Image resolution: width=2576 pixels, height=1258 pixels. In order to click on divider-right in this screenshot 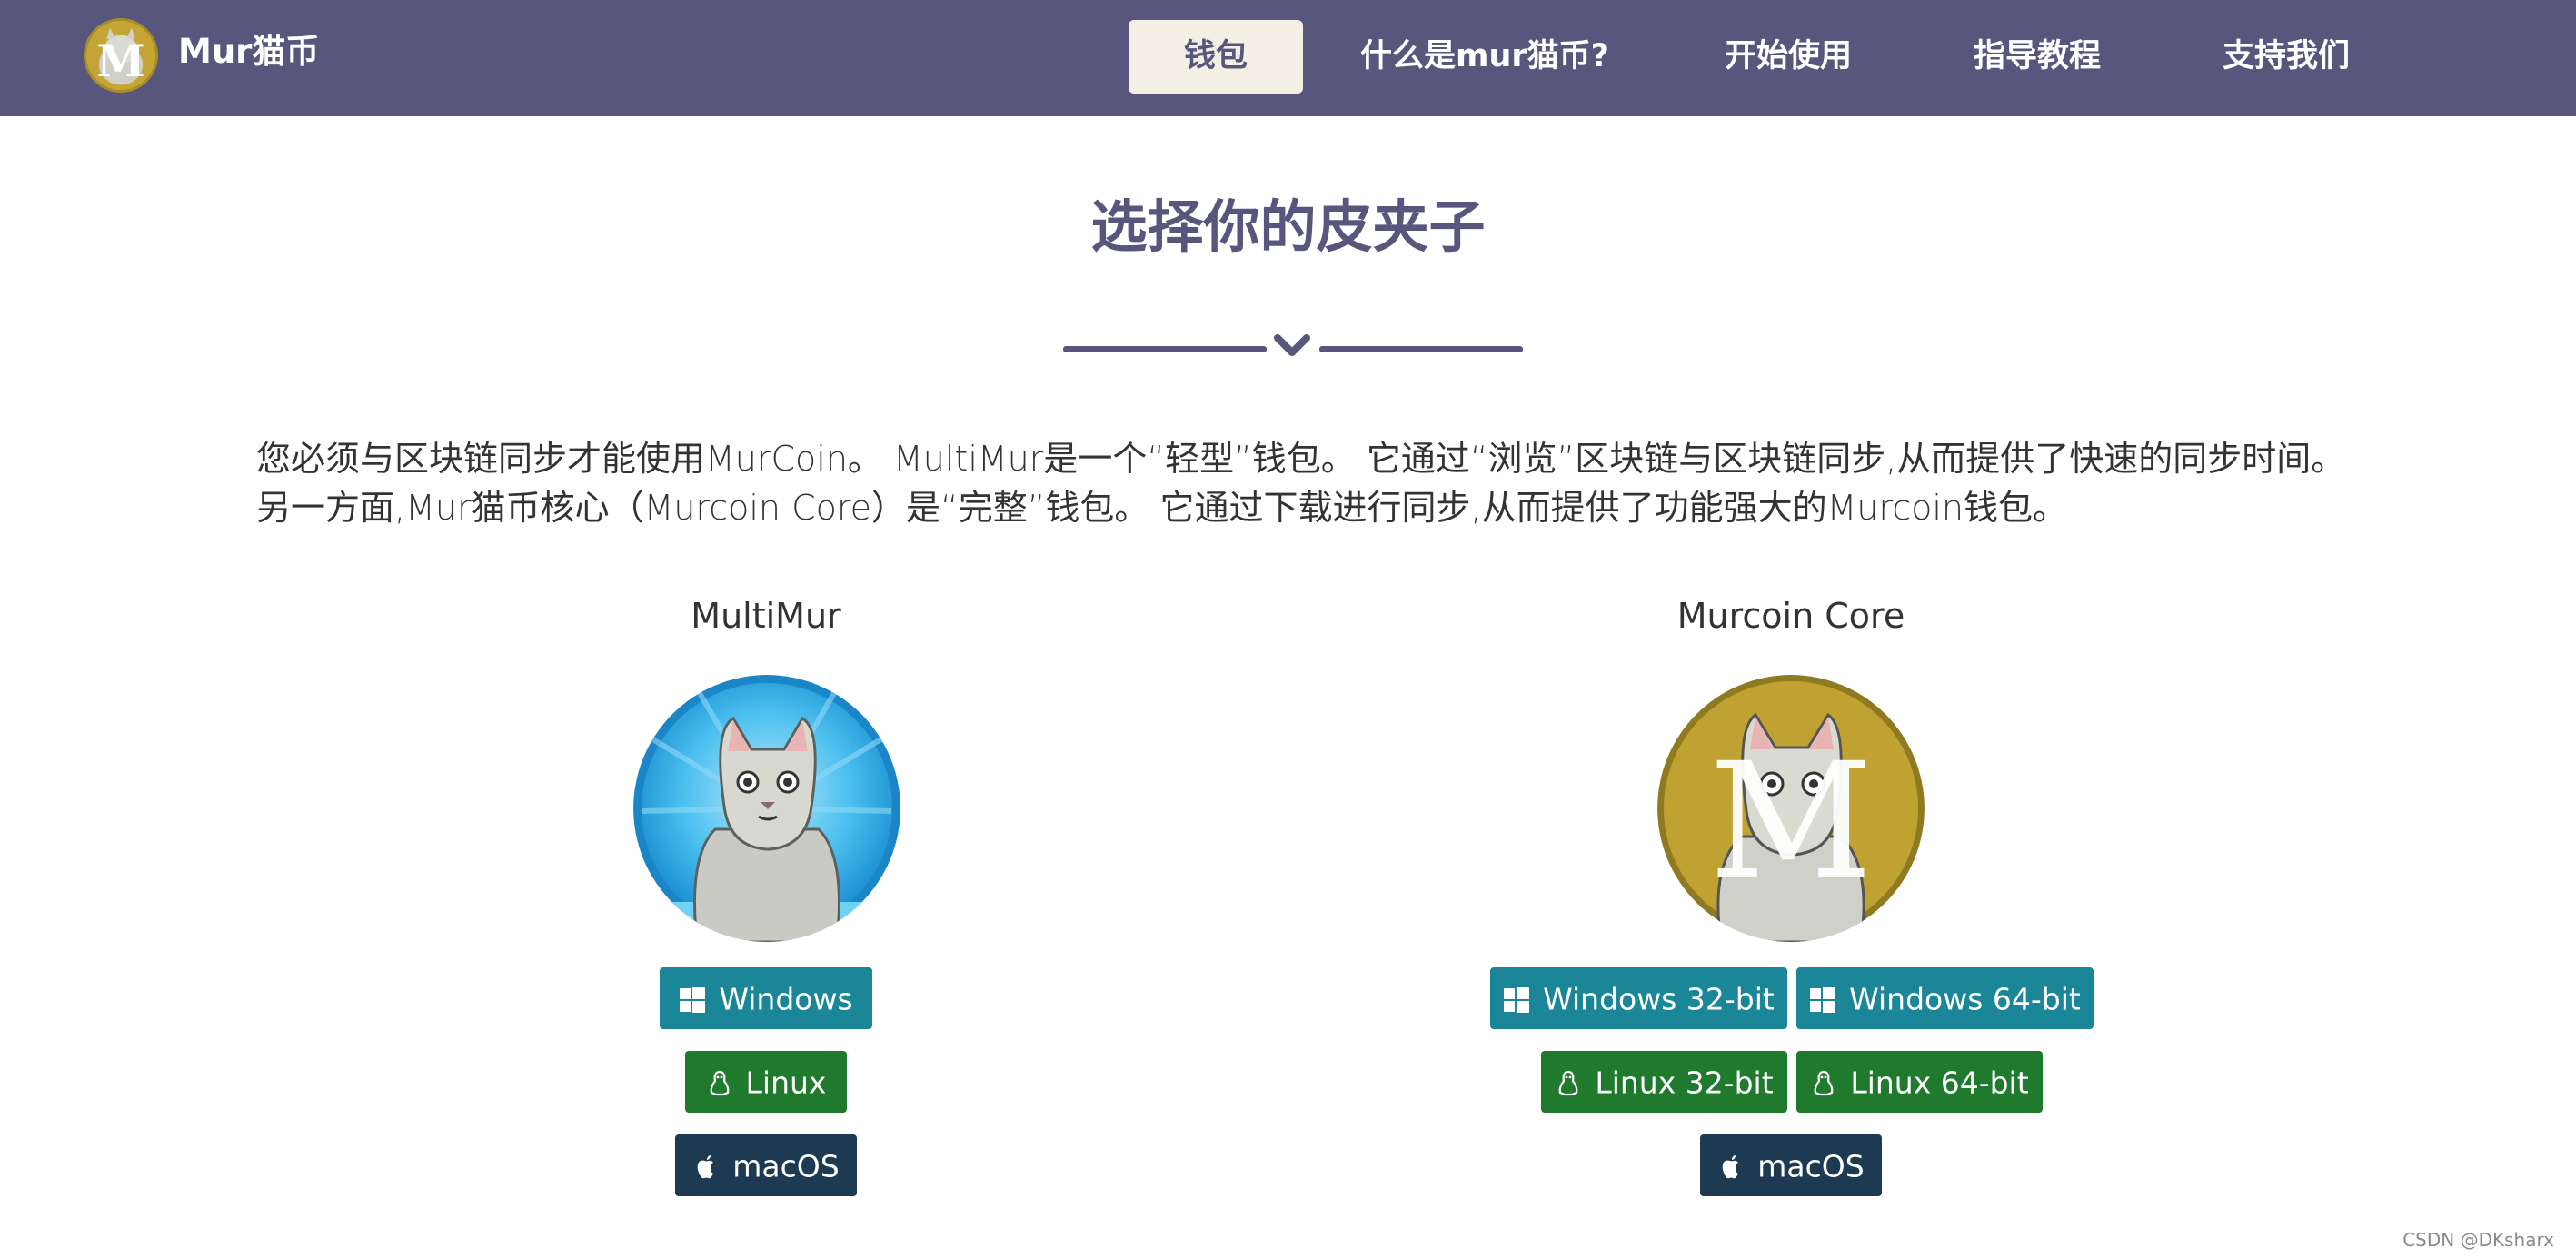, I will do `click(1421, 349)`.